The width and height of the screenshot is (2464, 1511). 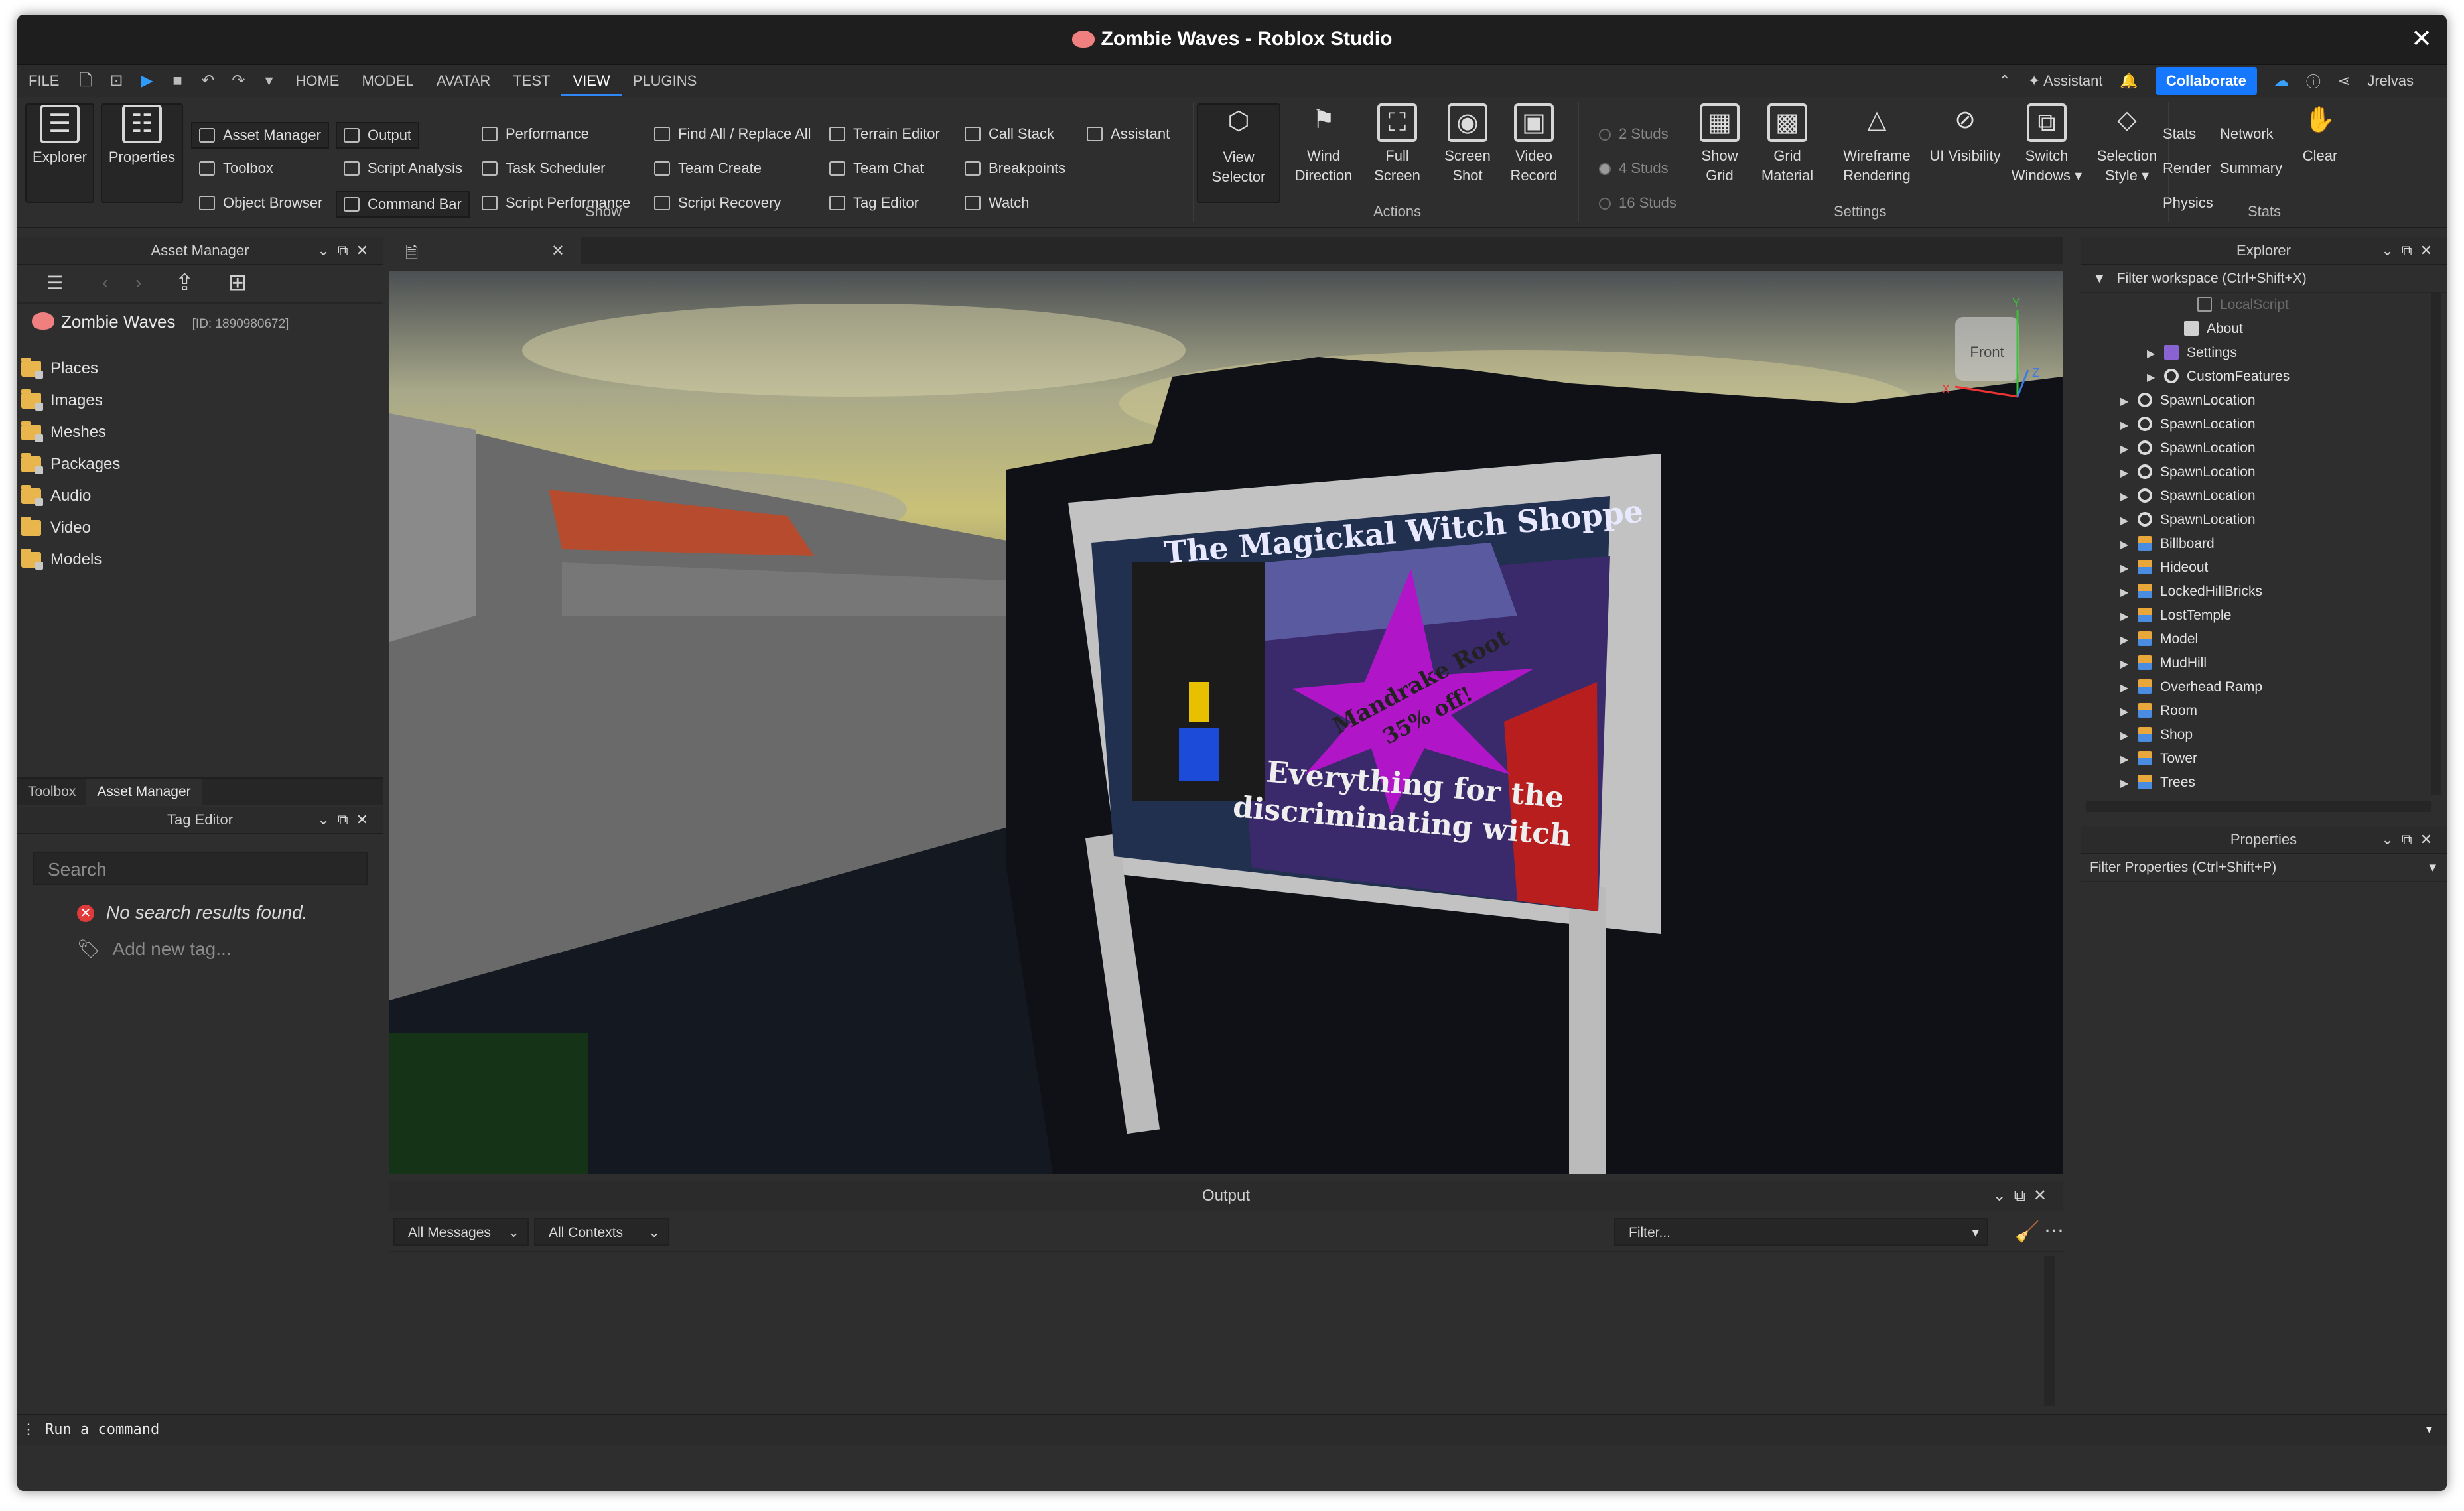 I want to click on find-all-toggle: Find All / Replace All, so click(x=732, y=134).